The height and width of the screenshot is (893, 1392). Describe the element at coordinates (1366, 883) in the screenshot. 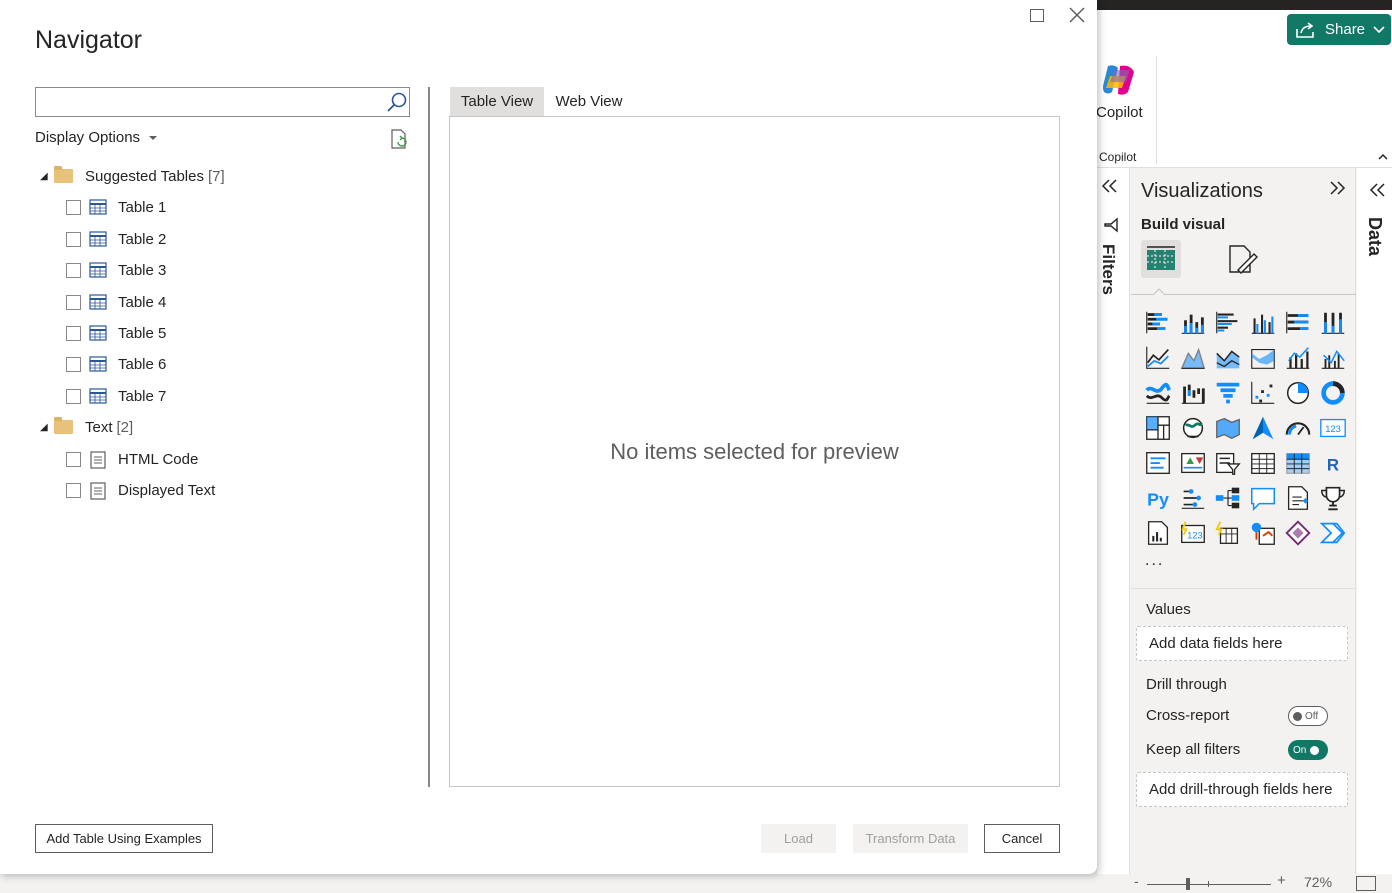

I see `fit-to-page-icon` at that location.